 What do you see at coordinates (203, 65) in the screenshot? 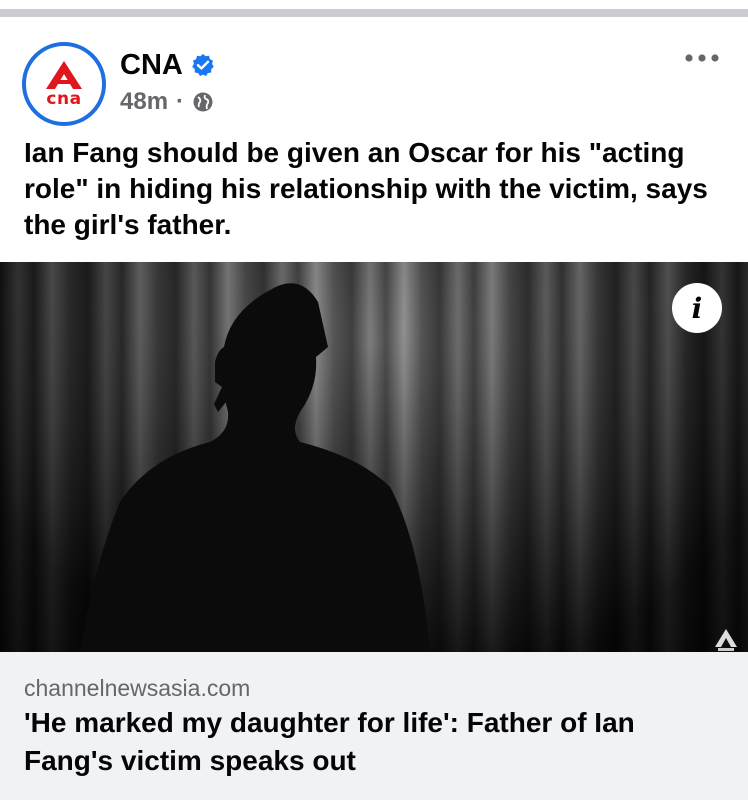
I see `verified-badge-icon` at bounding box center [203, 65].